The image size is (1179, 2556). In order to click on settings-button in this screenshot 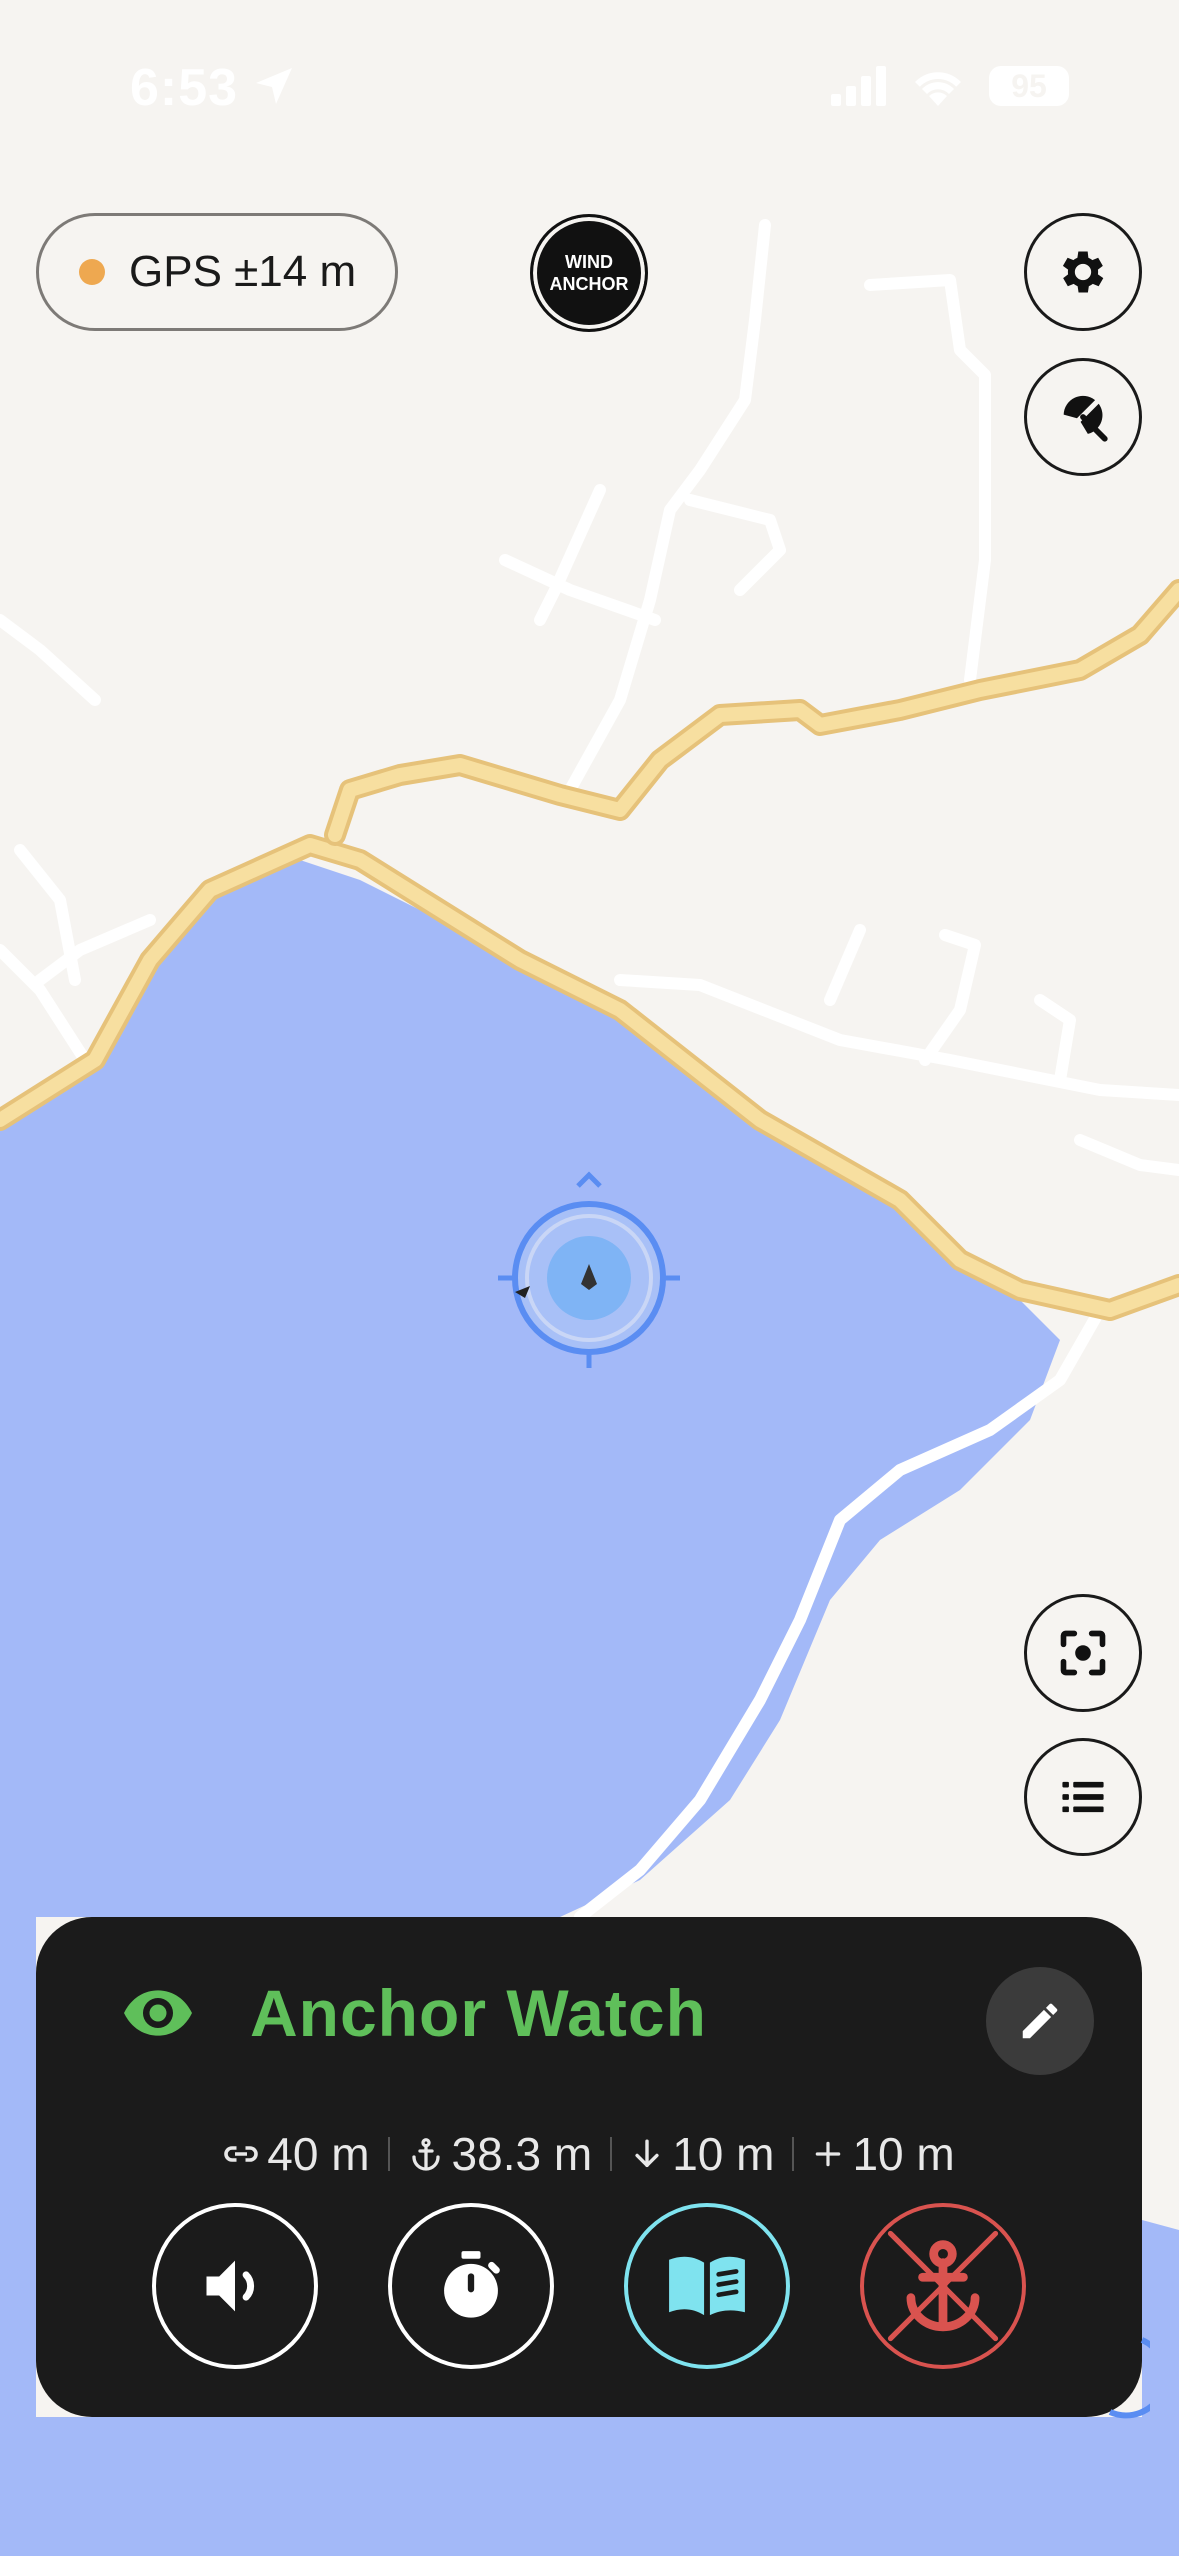, I will do `click(1083, 272)`.